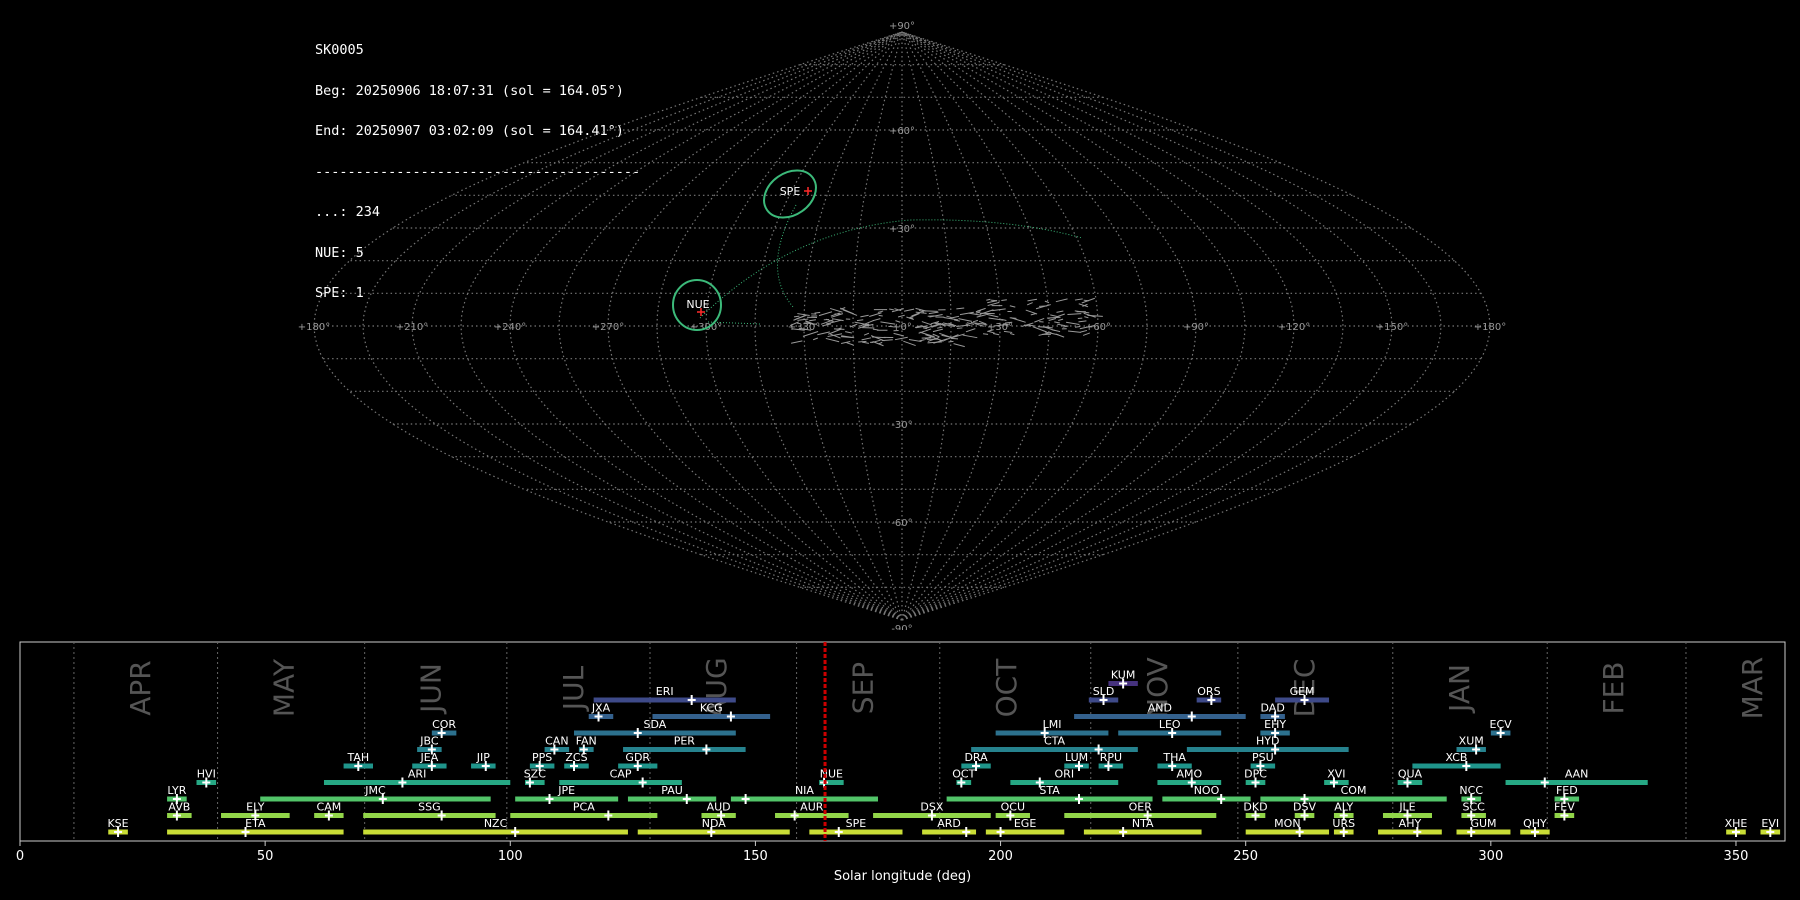 This screenshot has width=1800, height=900. Describe the element at coordinates (329, 807) in the screenshot. I see `shower-label: CAM` at that location.